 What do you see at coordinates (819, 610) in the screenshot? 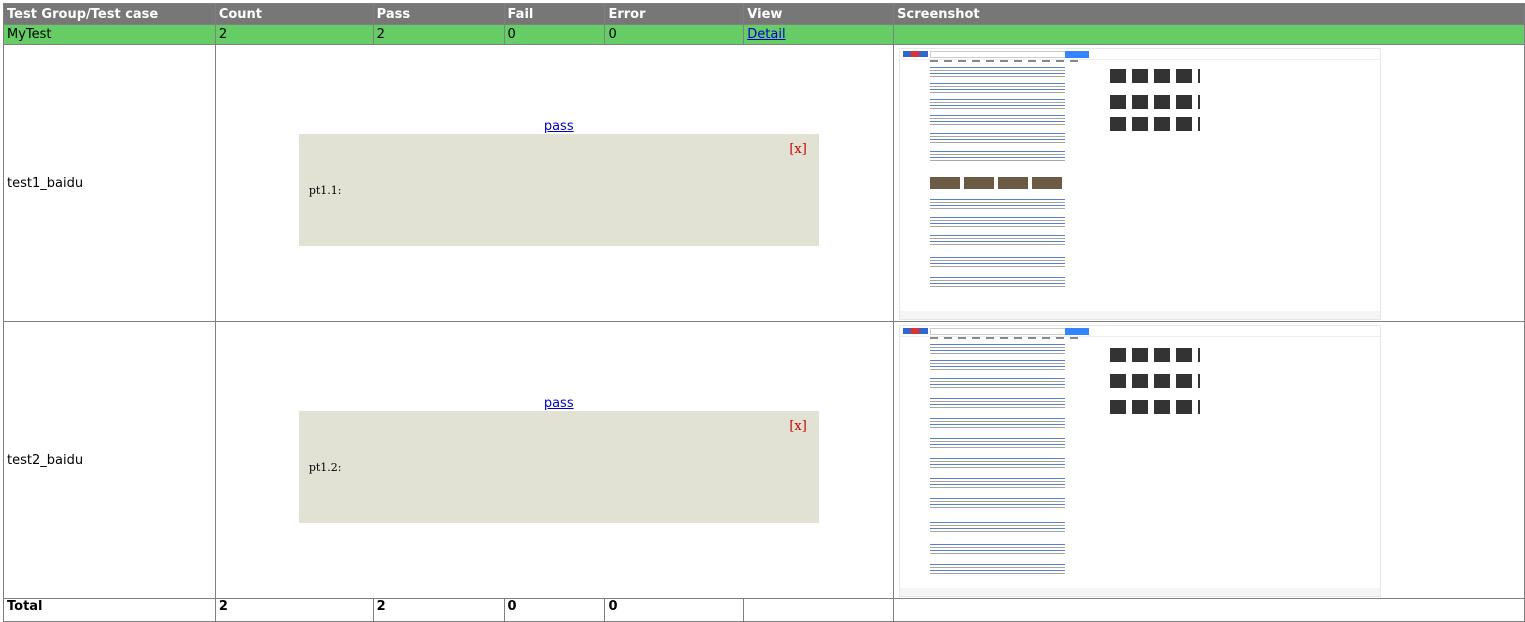
I see `total-view` at bounding box center [819, 610].